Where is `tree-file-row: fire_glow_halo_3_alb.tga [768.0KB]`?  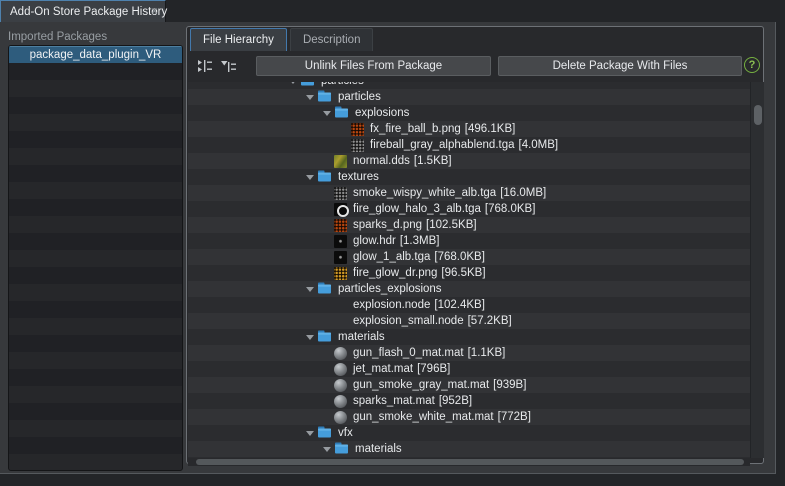 tree-file-row: fire_glow_halo_3_alb.tga [768.0KB] is located at coordinates (469, 209).